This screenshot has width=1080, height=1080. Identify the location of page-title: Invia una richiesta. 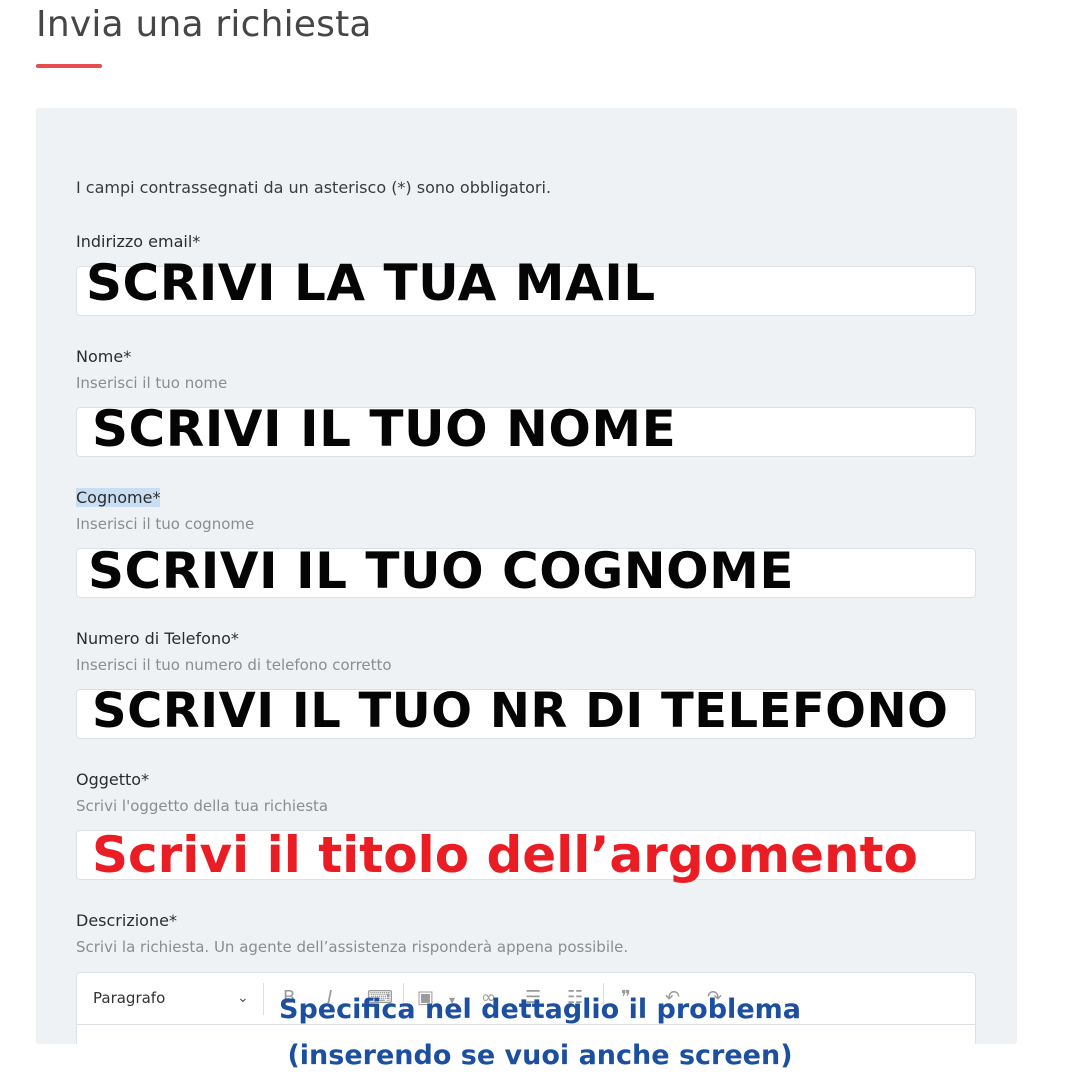
(204, 24).